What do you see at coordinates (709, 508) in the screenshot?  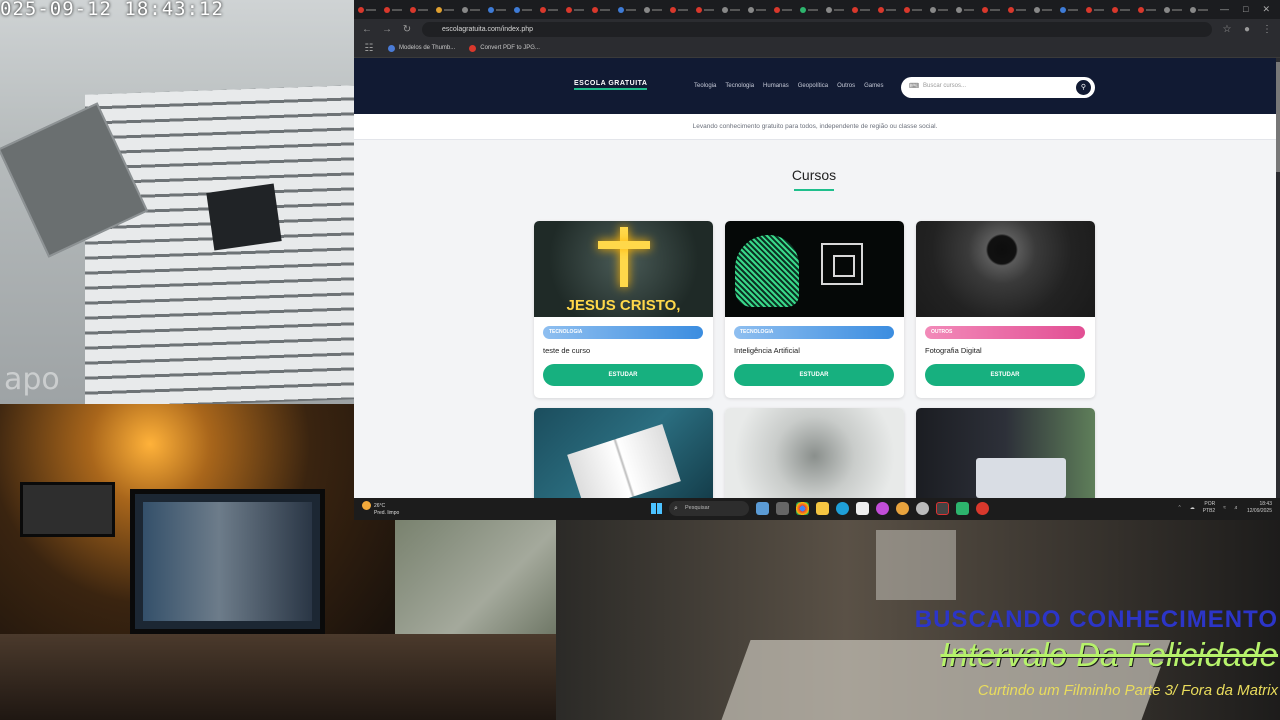 I see `taskbar-search: Pesquisar` at bounding box center [709, 508].